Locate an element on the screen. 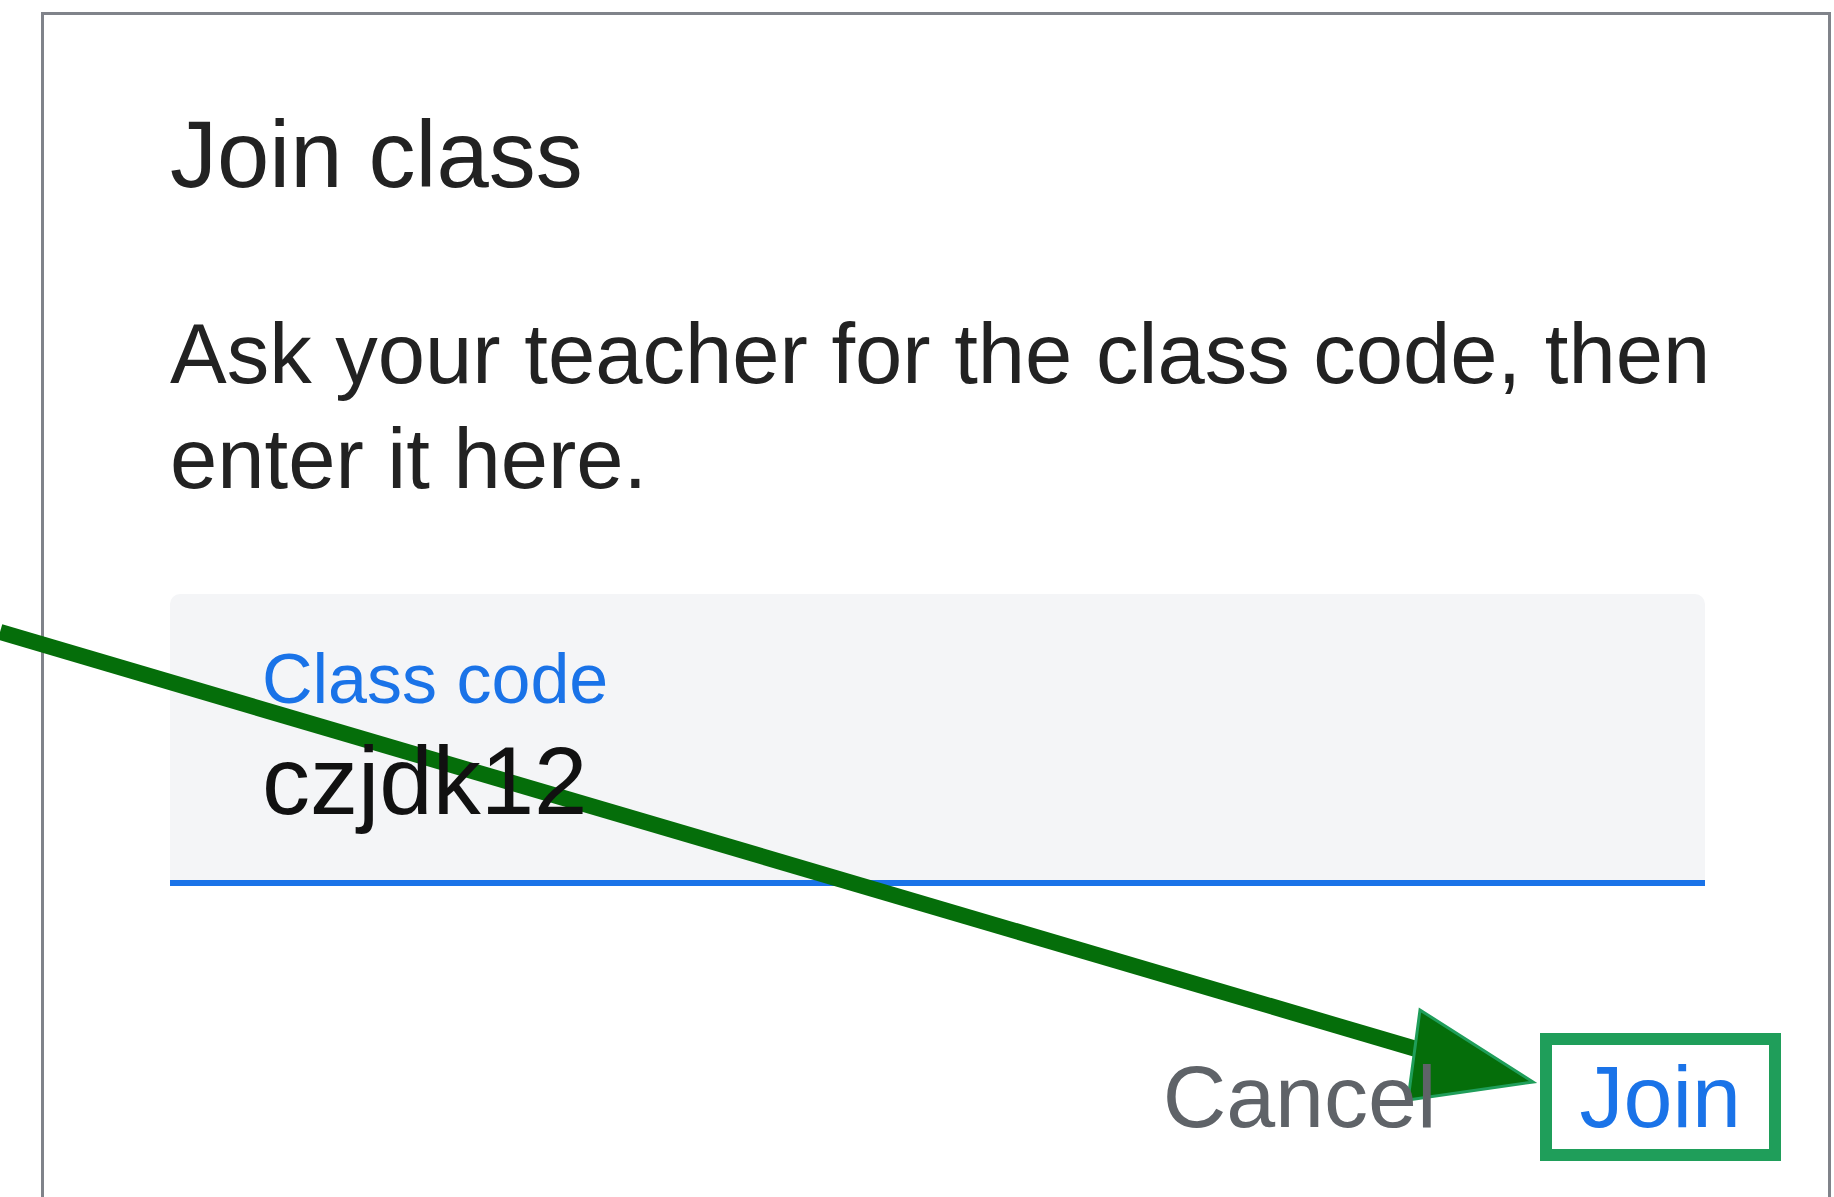 The width and height of the screenshot is (1834, 1197). join-button: Join is located at coordinates (1660, 1097).